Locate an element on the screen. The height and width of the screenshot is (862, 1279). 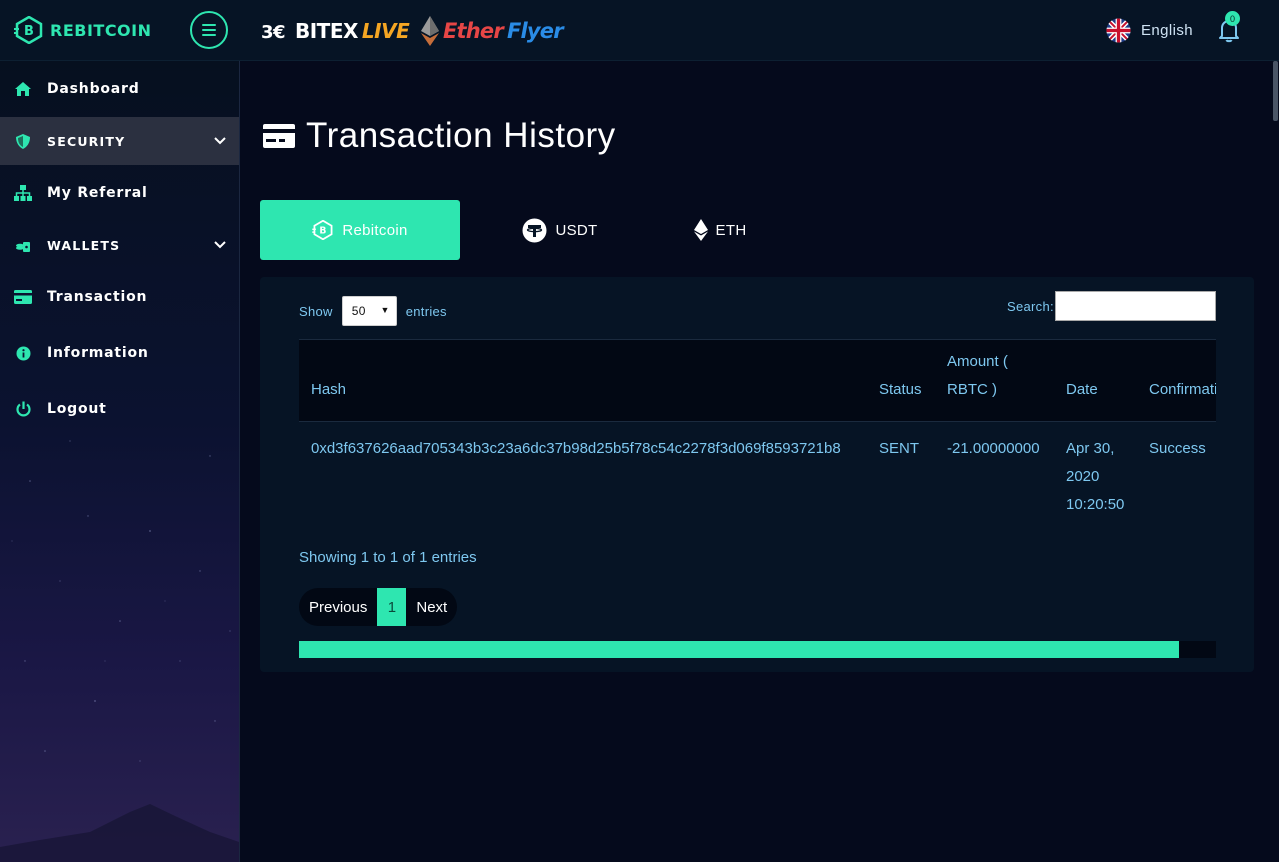
table-search: Search: is located at coordinates (1111, 306).